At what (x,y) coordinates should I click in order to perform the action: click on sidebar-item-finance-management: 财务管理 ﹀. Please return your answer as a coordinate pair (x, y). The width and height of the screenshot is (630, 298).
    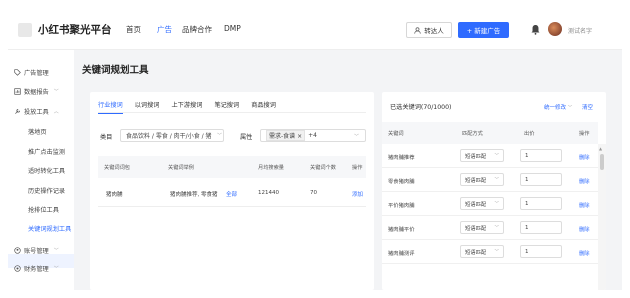
    Looking at the image, I should click on (36, 268).